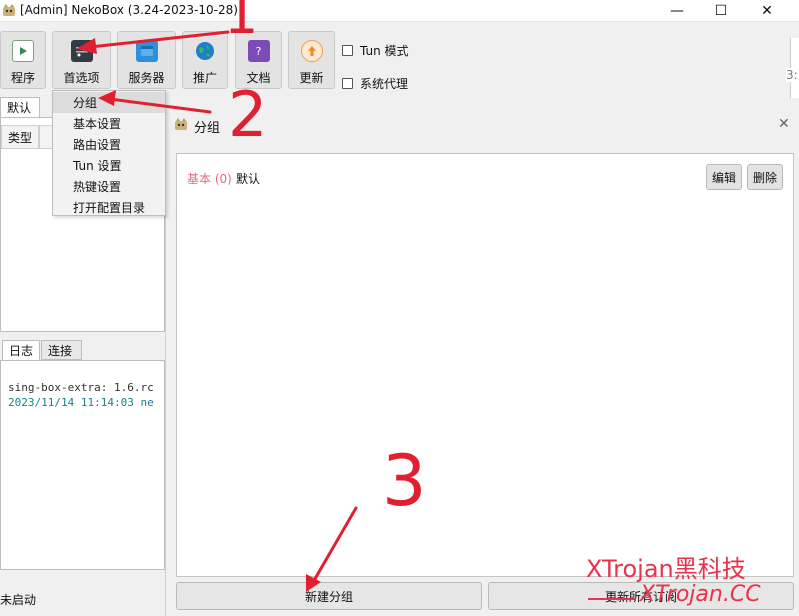 This screenshot has height=616, width=799. I want to click on watermark-line-1: XTrojan黑科技, so click(666, 569).